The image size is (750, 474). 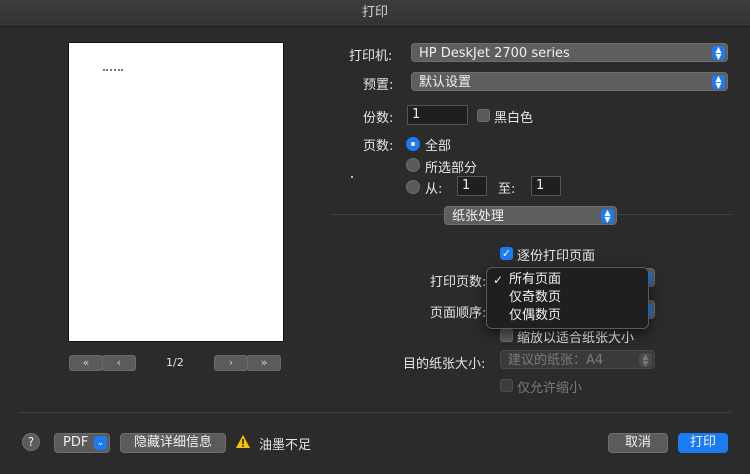 What do you see at coordinates (567, 316) in the screenshot?
I see `menu-item-even-pages: 仅偶数页` at bounding box center [567, 316].